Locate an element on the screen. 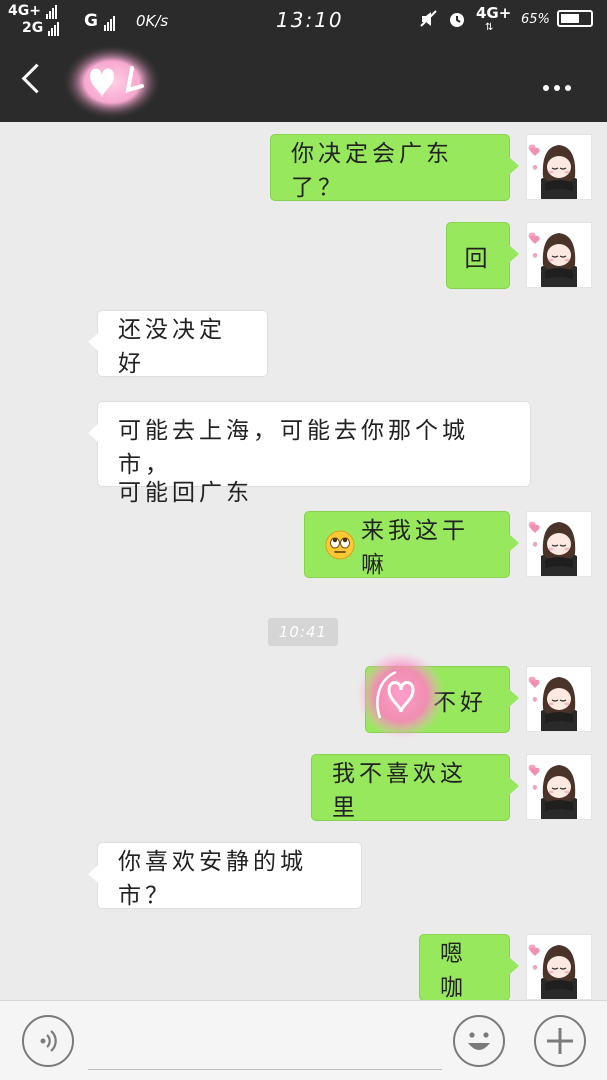 This screenshot has height=1080, width=607. network-indicator-right: 4G+ is located at coordinates (494, 13).